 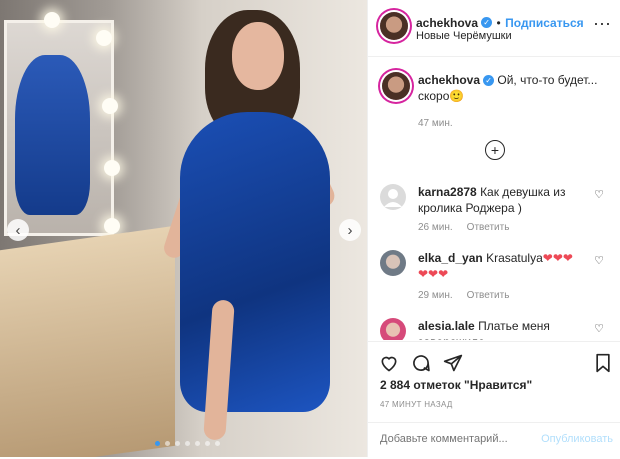 What do you see at coordinates (435, 295) in the screenshot?
I see `comment-time: 29 мин.` at bounding box center [435, 295].